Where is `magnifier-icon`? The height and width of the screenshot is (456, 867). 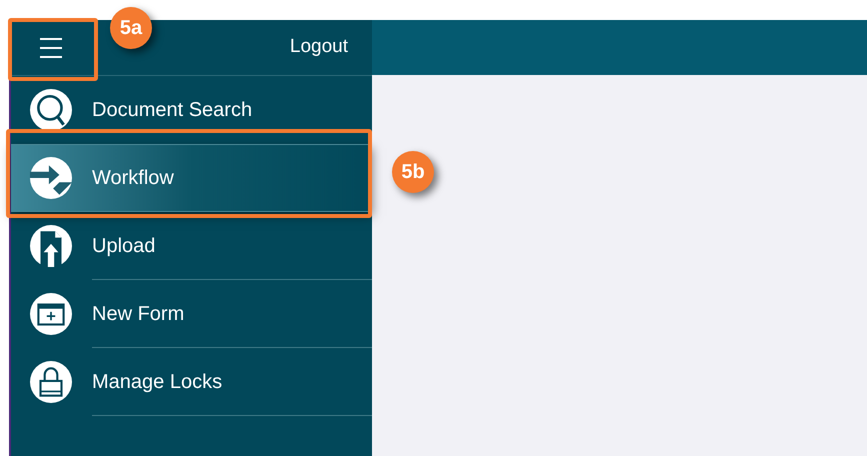 magnifier-icon is located at coordinates (51, 110).